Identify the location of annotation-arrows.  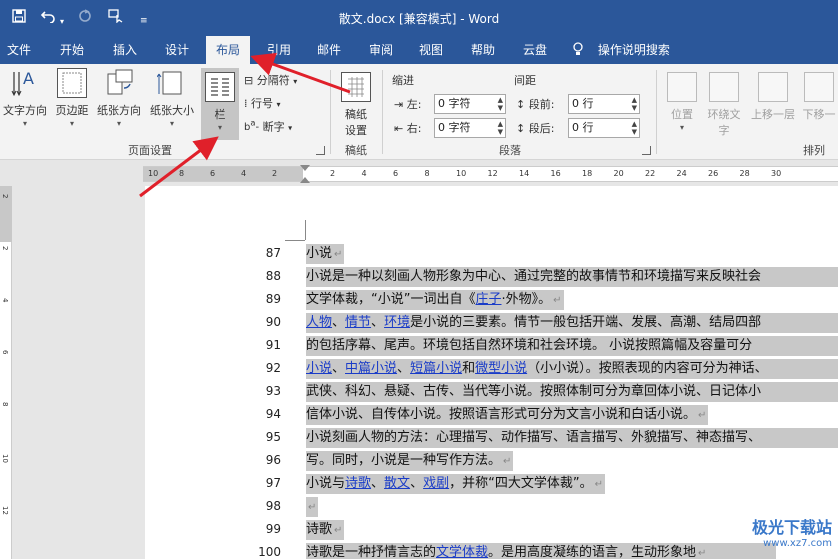
(245, 125).